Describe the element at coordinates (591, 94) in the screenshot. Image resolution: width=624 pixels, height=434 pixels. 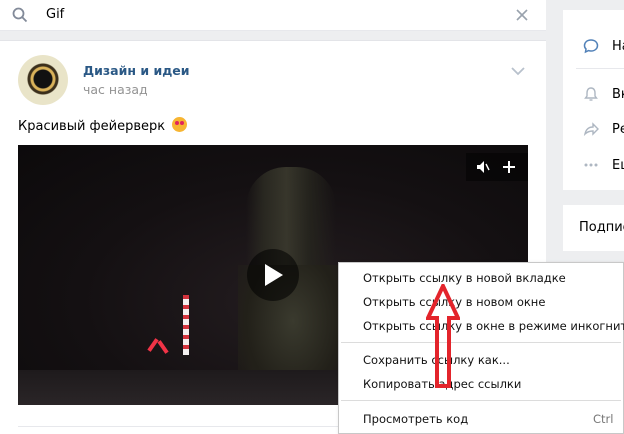
I see `bell-icon` at that location.